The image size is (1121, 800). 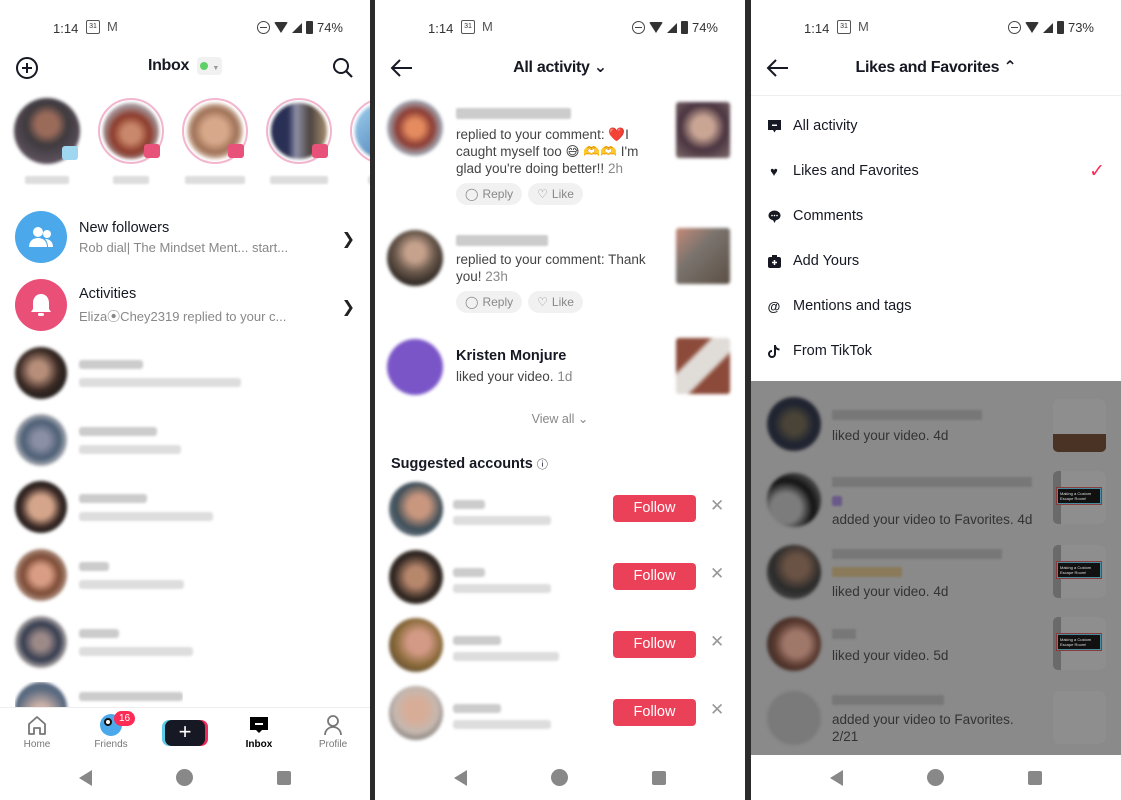 What do you see at coordinates (615, 168) in the screenshot?
I see `activity-time: 2h` at bounding box center [615, 168].